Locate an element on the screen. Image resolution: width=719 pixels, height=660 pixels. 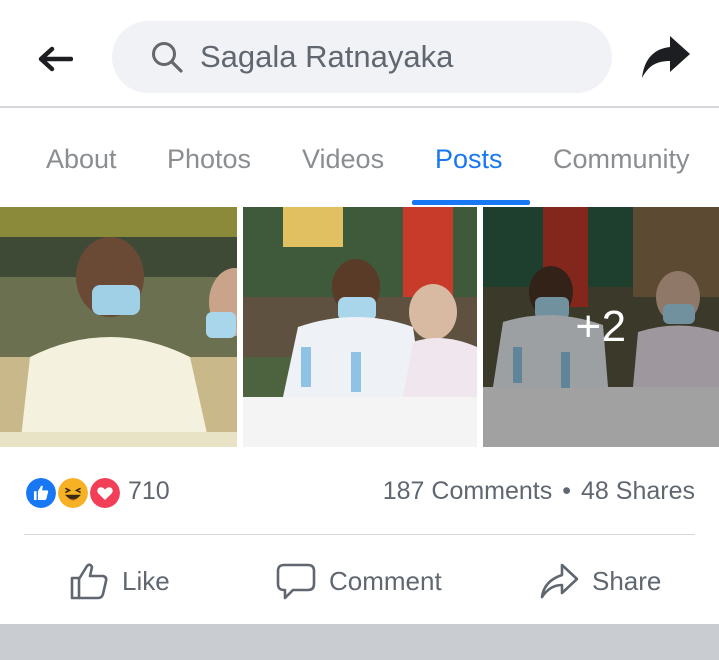
search-icon is located at coordinates (167, 57).